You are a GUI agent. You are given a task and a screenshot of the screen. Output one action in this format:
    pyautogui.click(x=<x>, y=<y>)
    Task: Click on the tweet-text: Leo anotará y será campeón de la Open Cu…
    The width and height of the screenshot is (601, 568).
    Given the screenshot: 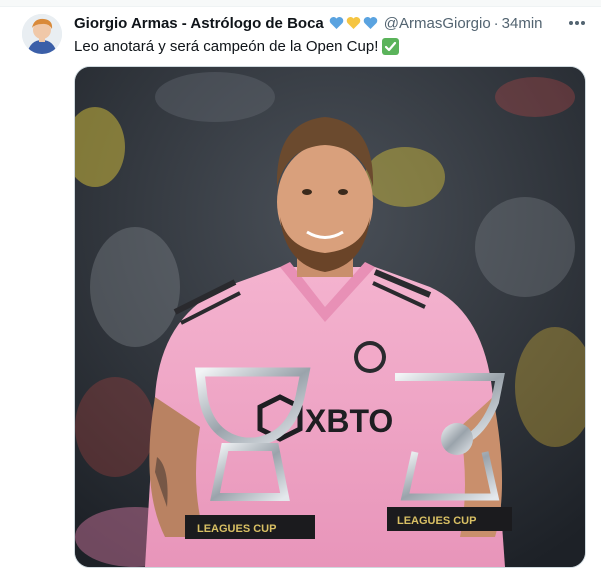 What is the action you would take?
    pyautogui.click(x=237, y=46)
    